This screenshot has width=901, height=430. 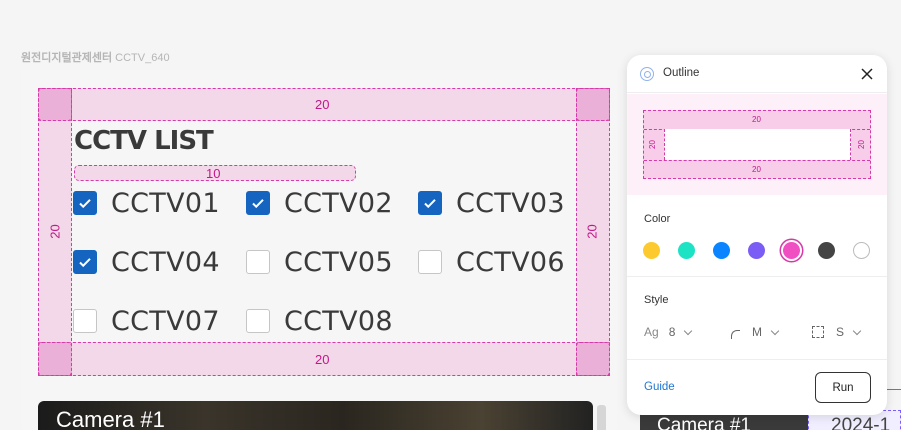 What do you see at coordinates (704, 422) in the screenshot?
I see `camera-title-secondary: Camera #1` at bounding box center [704, 422].